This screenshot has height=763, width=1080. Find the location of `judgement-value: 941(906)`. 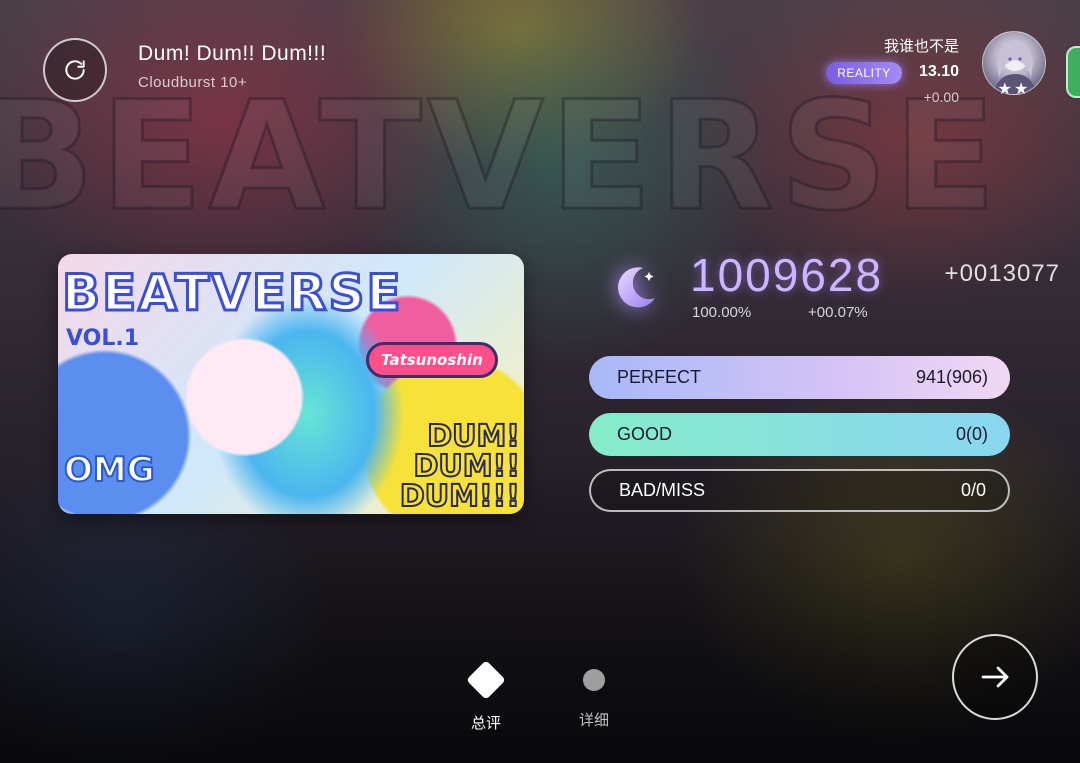

judgement-value: 941(906) is located at coordinates (951, 377).